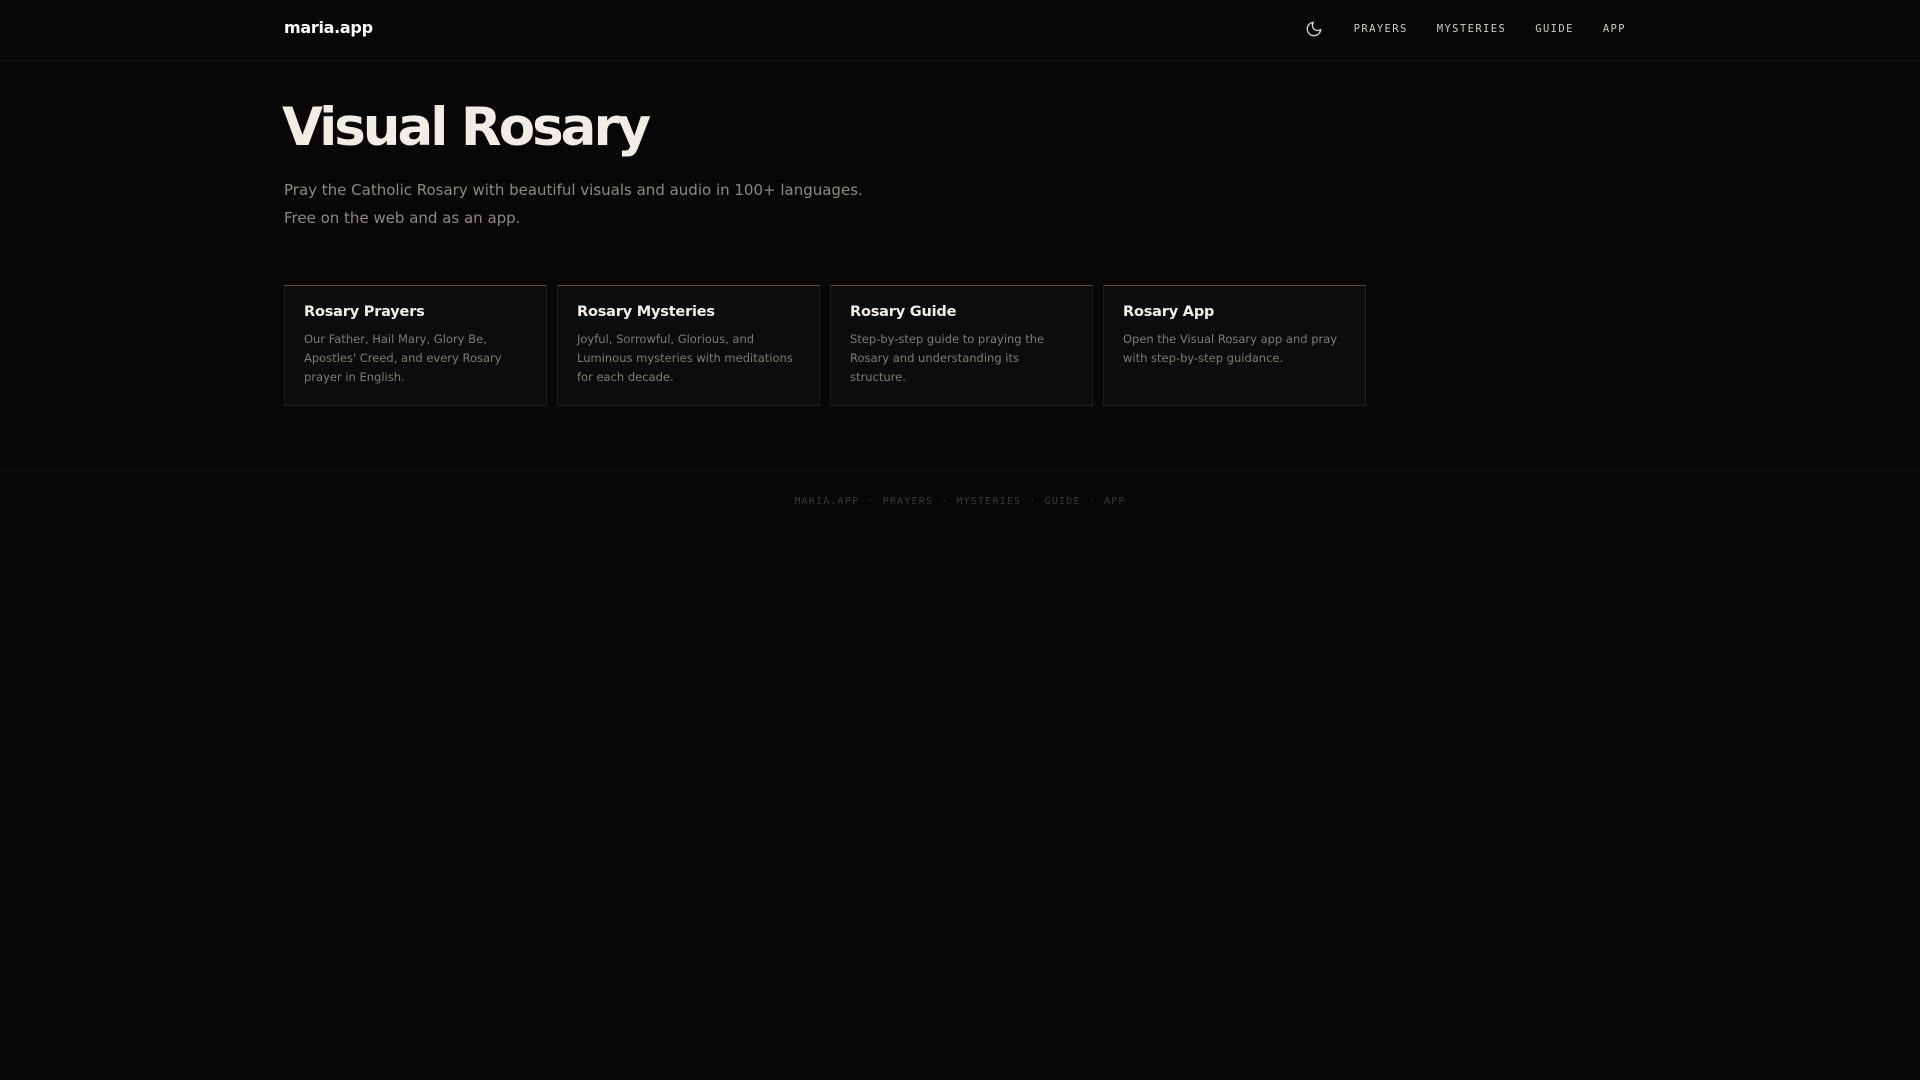  What do you see at coordinates (1063, 501) in the screenshot?
I see `footer-link-guide: GUIDE` at bounding box center [1063, 501].